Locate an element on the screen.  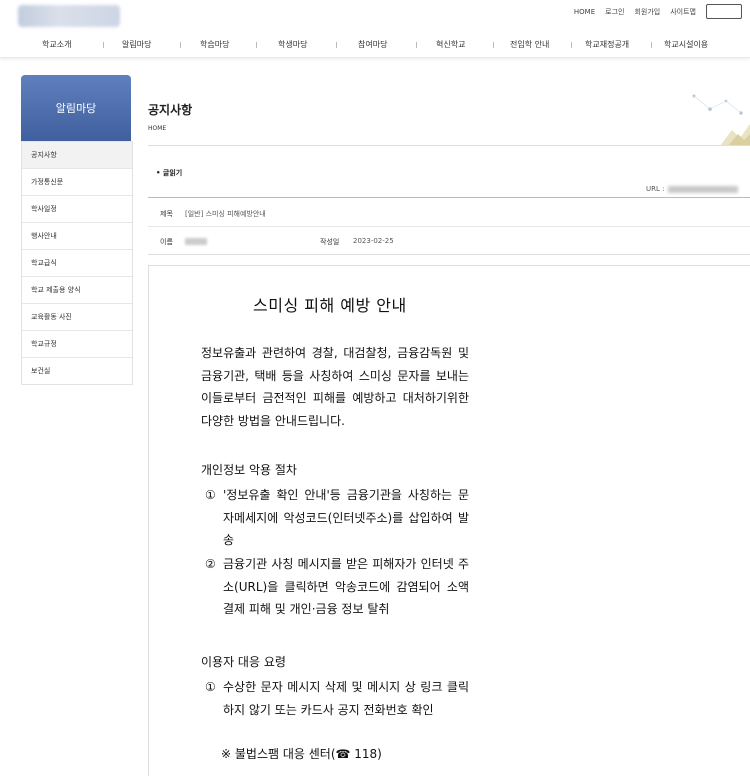
post-url: URL : is located at coordinates (692, 189).